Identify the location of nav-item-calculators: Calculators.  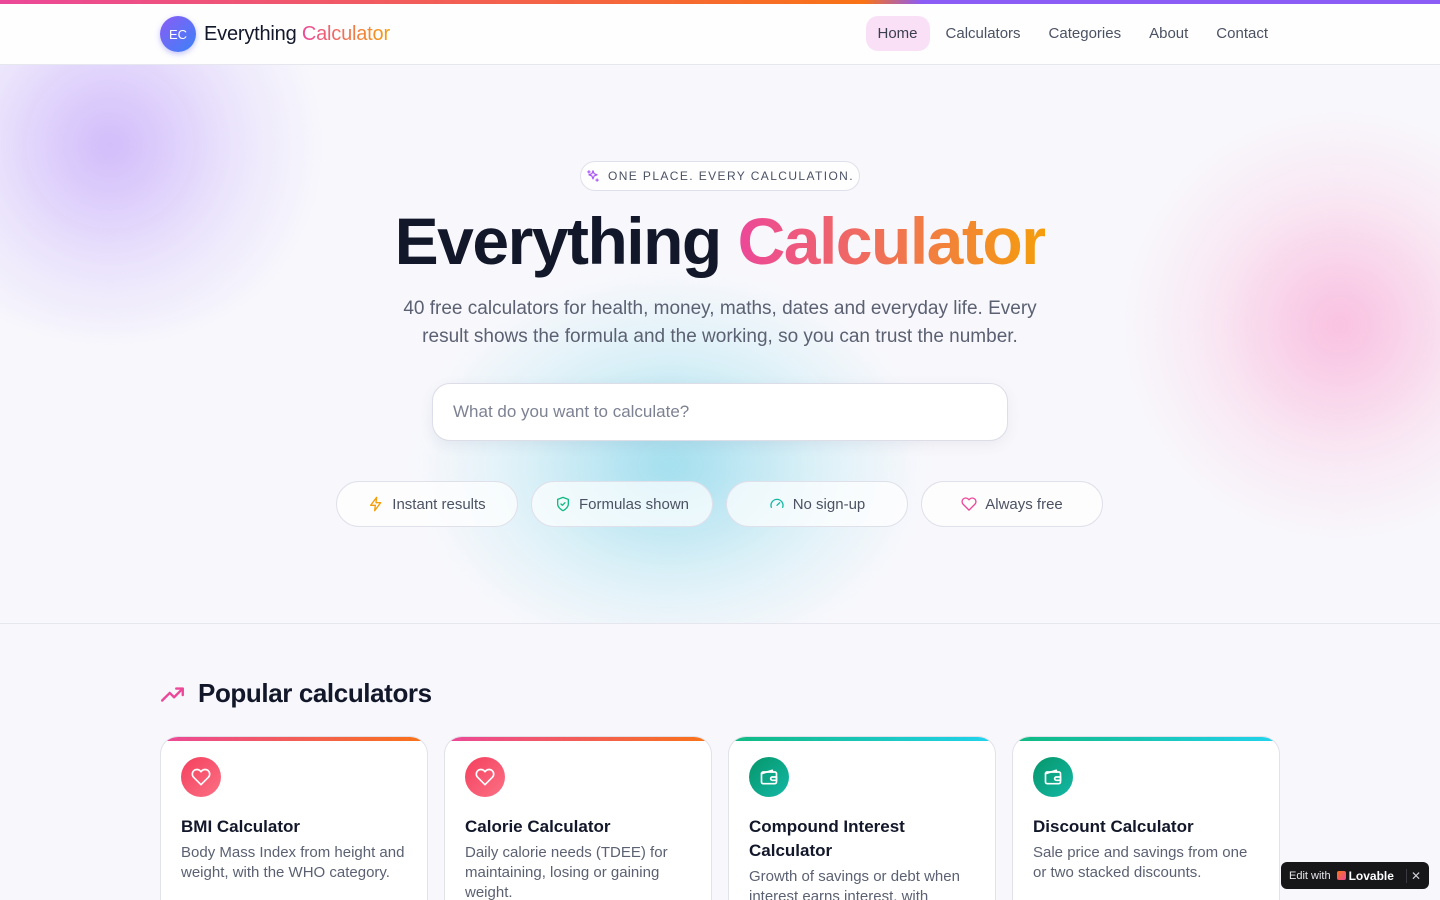
(983, 33).